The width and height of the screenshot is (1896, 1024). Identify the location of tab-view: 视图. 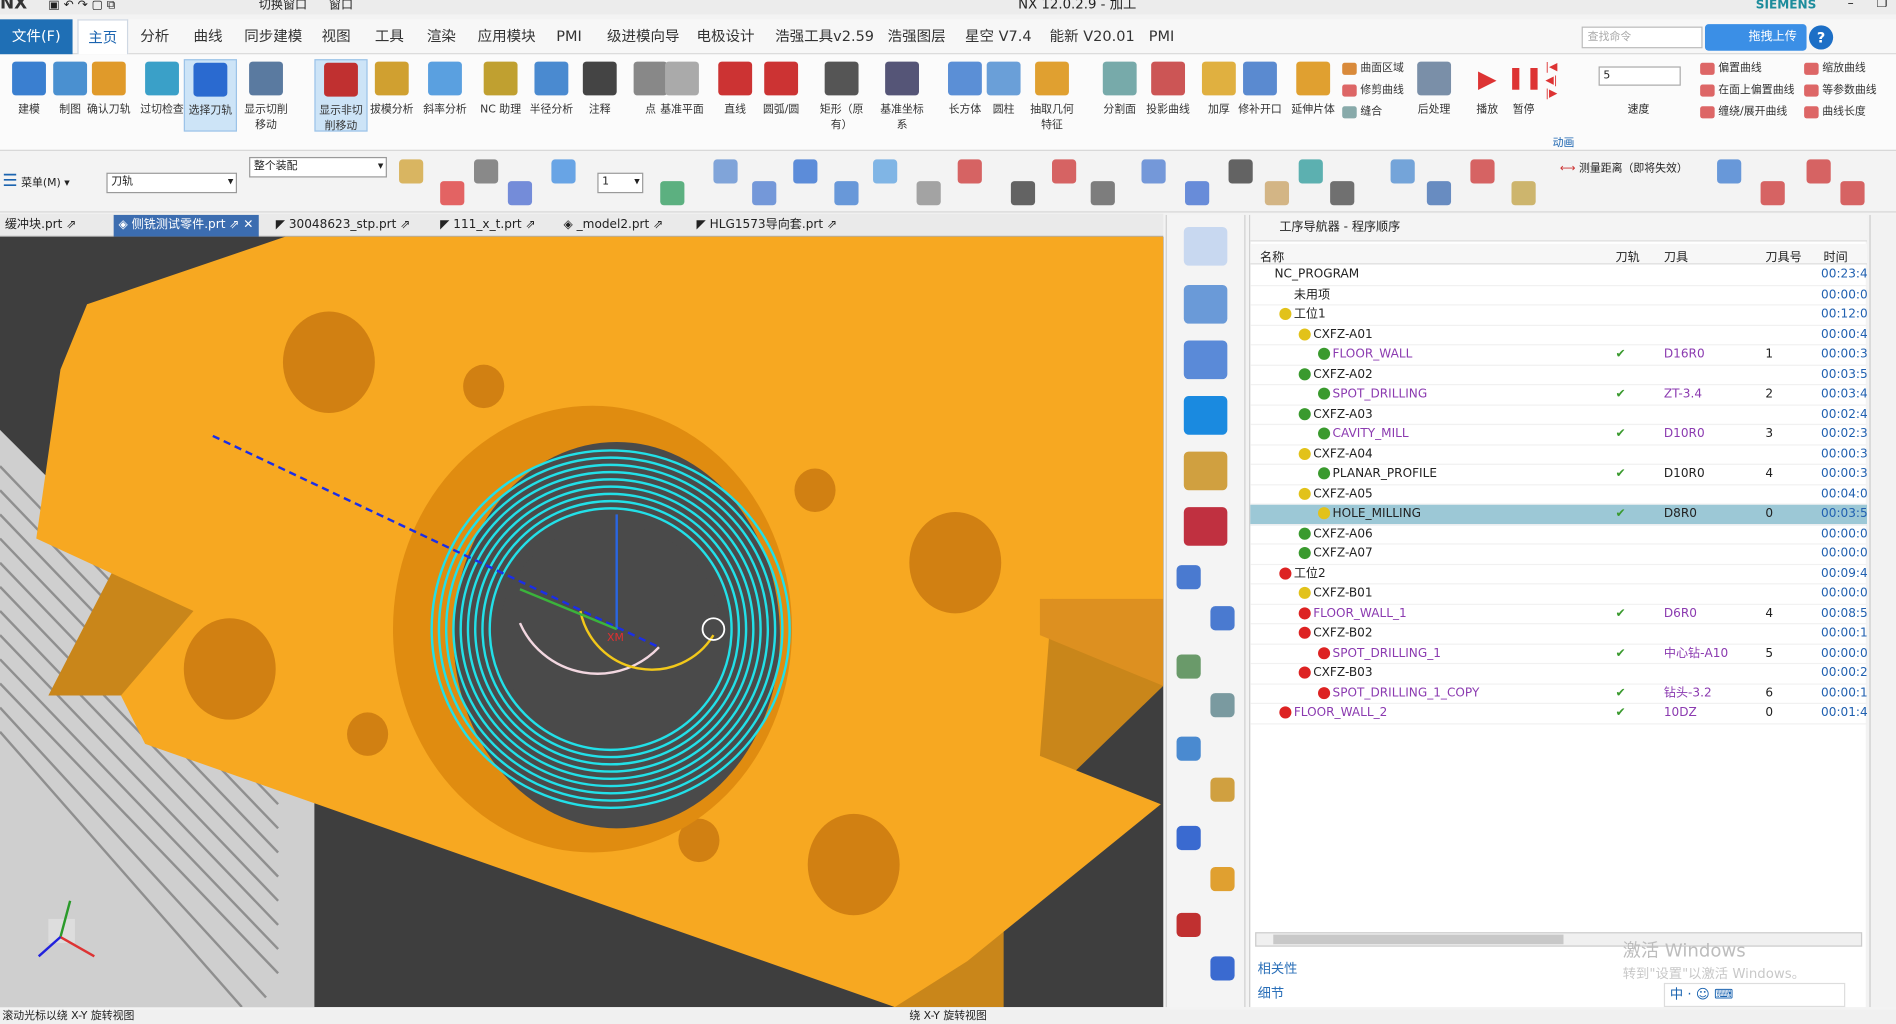
(336, 36).